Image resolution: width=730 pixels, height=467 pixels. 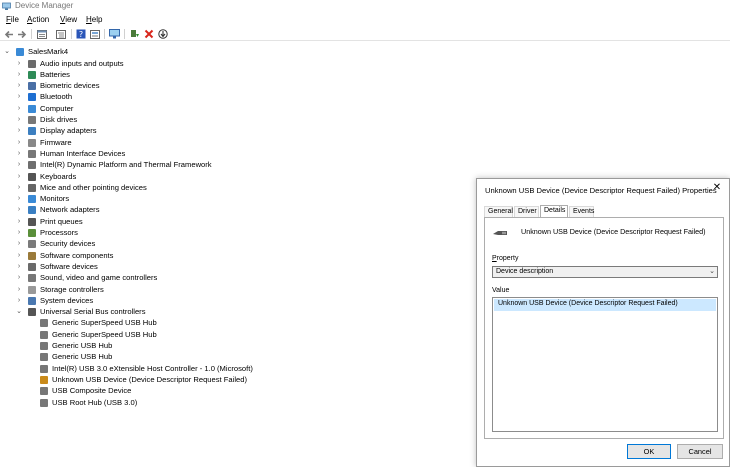 I want to click on title-bar: Device Manager, so click(x=365, y=6).